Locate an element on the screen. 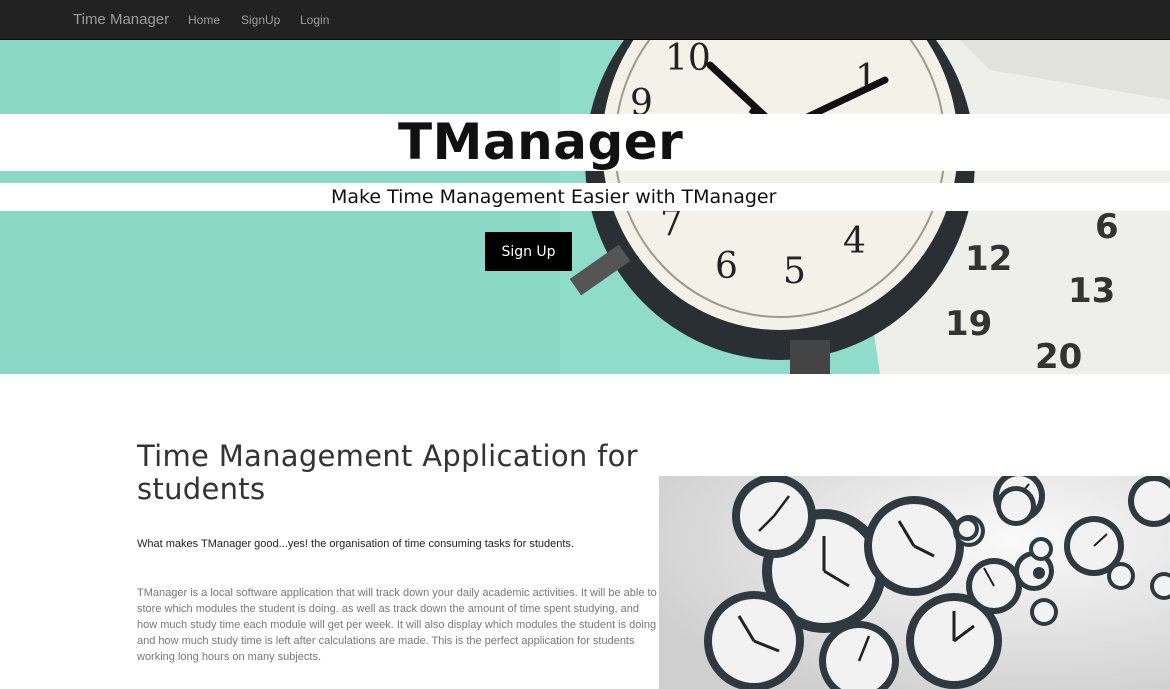  nav-signup-link: SignUp is located at coordinates (260, 20).